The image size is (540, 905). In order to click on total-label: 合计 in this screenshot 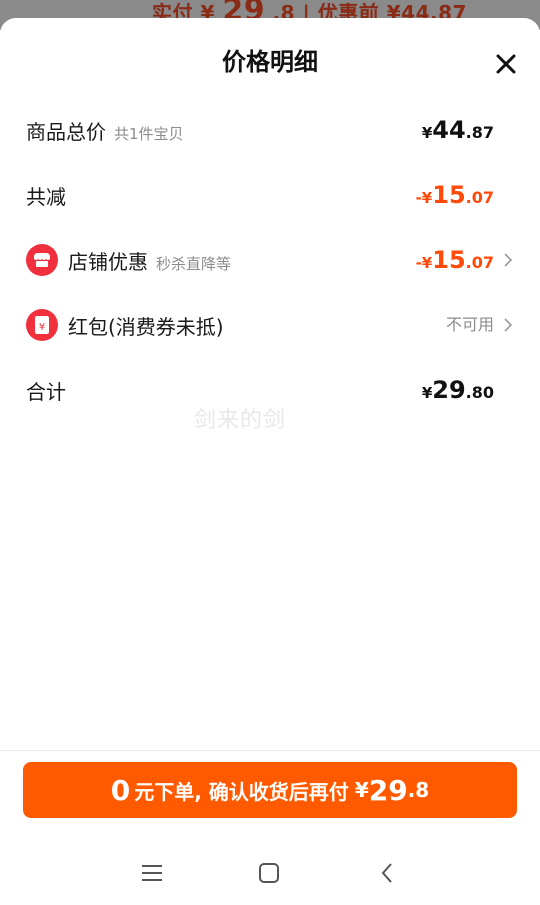, I will do `click(46, 392)`.